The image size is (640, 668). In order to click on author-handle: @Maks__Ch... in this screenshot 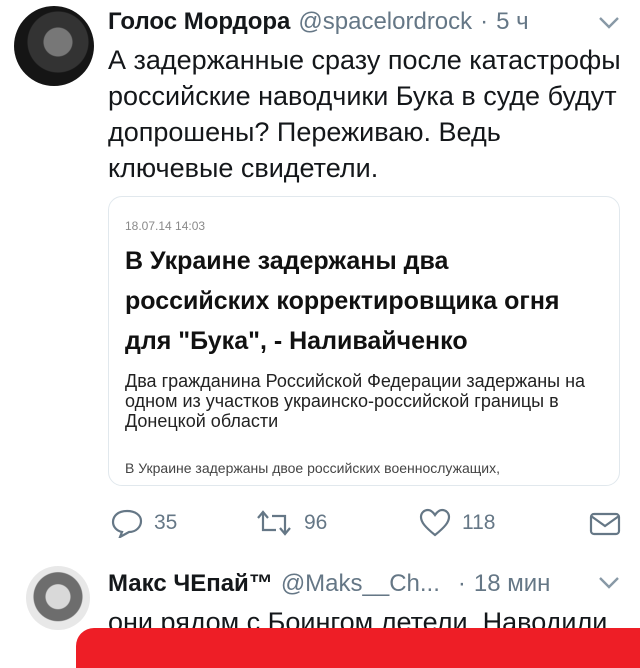, I will do `click(360, 584)`.